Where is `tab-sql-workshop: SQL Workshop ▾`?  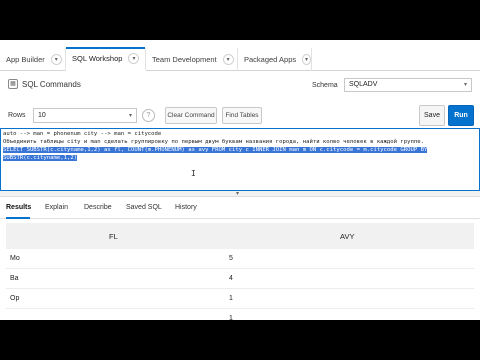 tab-sql-workshop: SQL Workshop ▾ is located at coordinates (106, 59).